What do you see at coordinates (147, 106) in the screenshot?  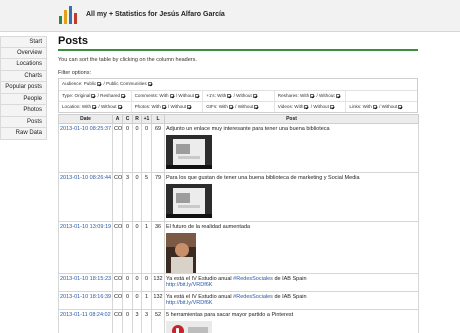 I see `filter-photos-label: Photos: With` at bounding box center [147, 106].